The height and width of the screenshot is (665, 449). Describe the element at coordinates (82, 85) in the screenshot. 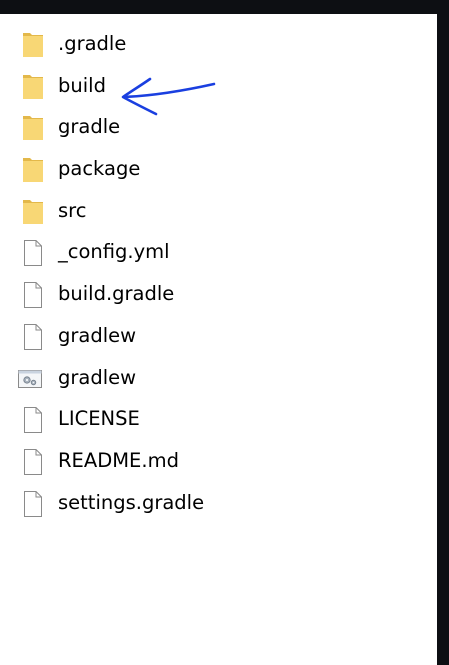

I see `file-name: build` at that location.